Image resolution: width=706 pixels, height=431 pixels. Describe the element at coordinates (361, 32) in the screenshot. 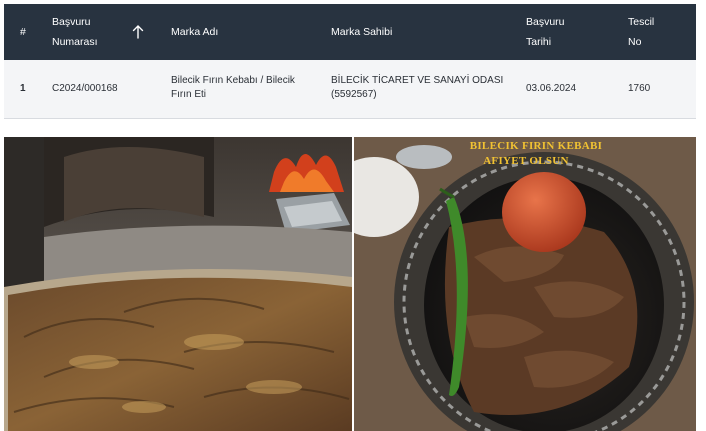

I see `header-brand-owner: Marka Sahibi` at that location.